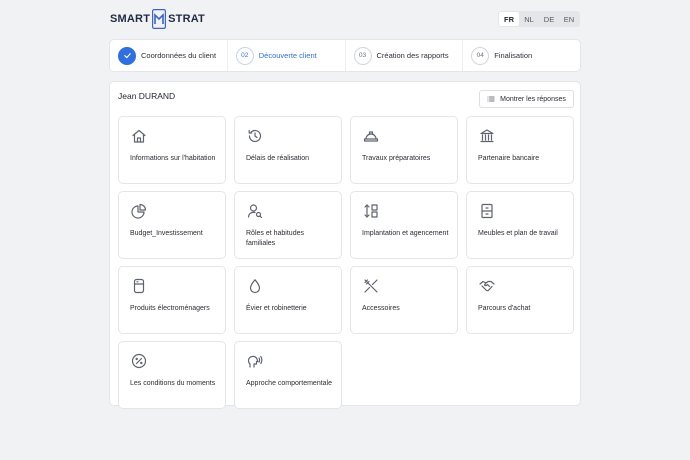  Describe the element at coordinates (487, 136) in the screenshot. I see `bank-icon` at that location.